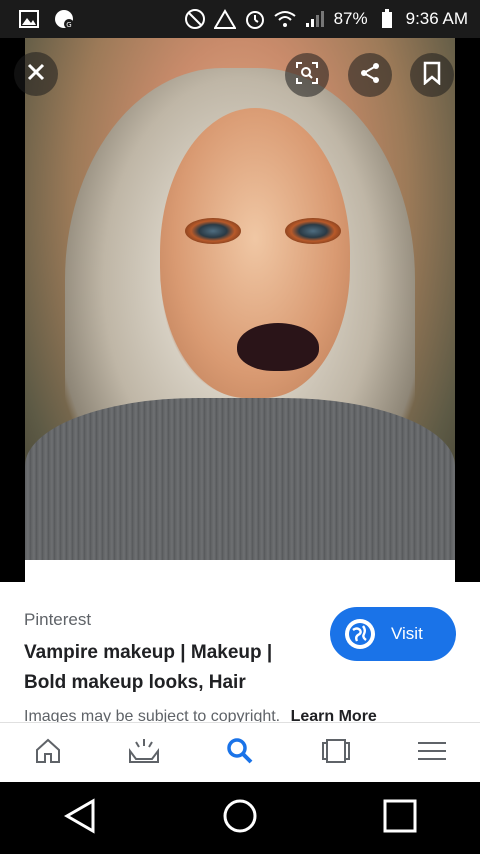 This screenshot has width=480, height=854. What do you see at coordinates (255, 19) in the screenshot?
I see `alarm-icon` at bounding box center [255, 19].